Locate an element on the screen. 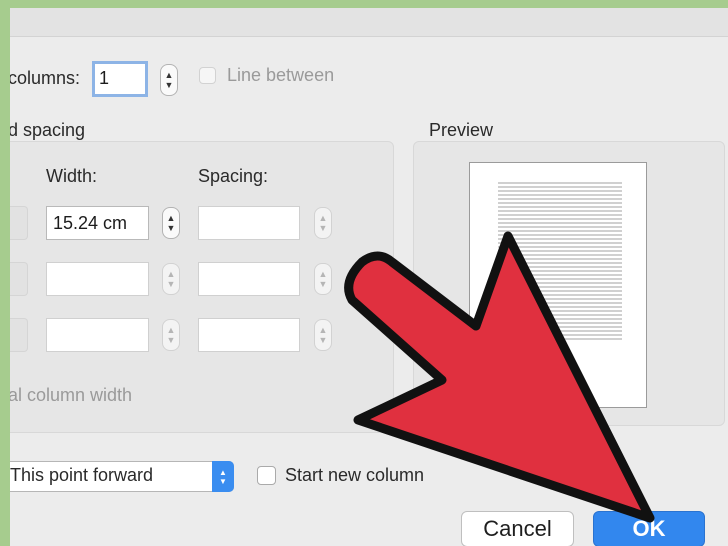 The image size is (728, 546). width-stepper-row2: ▲ ▼ is located at coordinates (171, 279).